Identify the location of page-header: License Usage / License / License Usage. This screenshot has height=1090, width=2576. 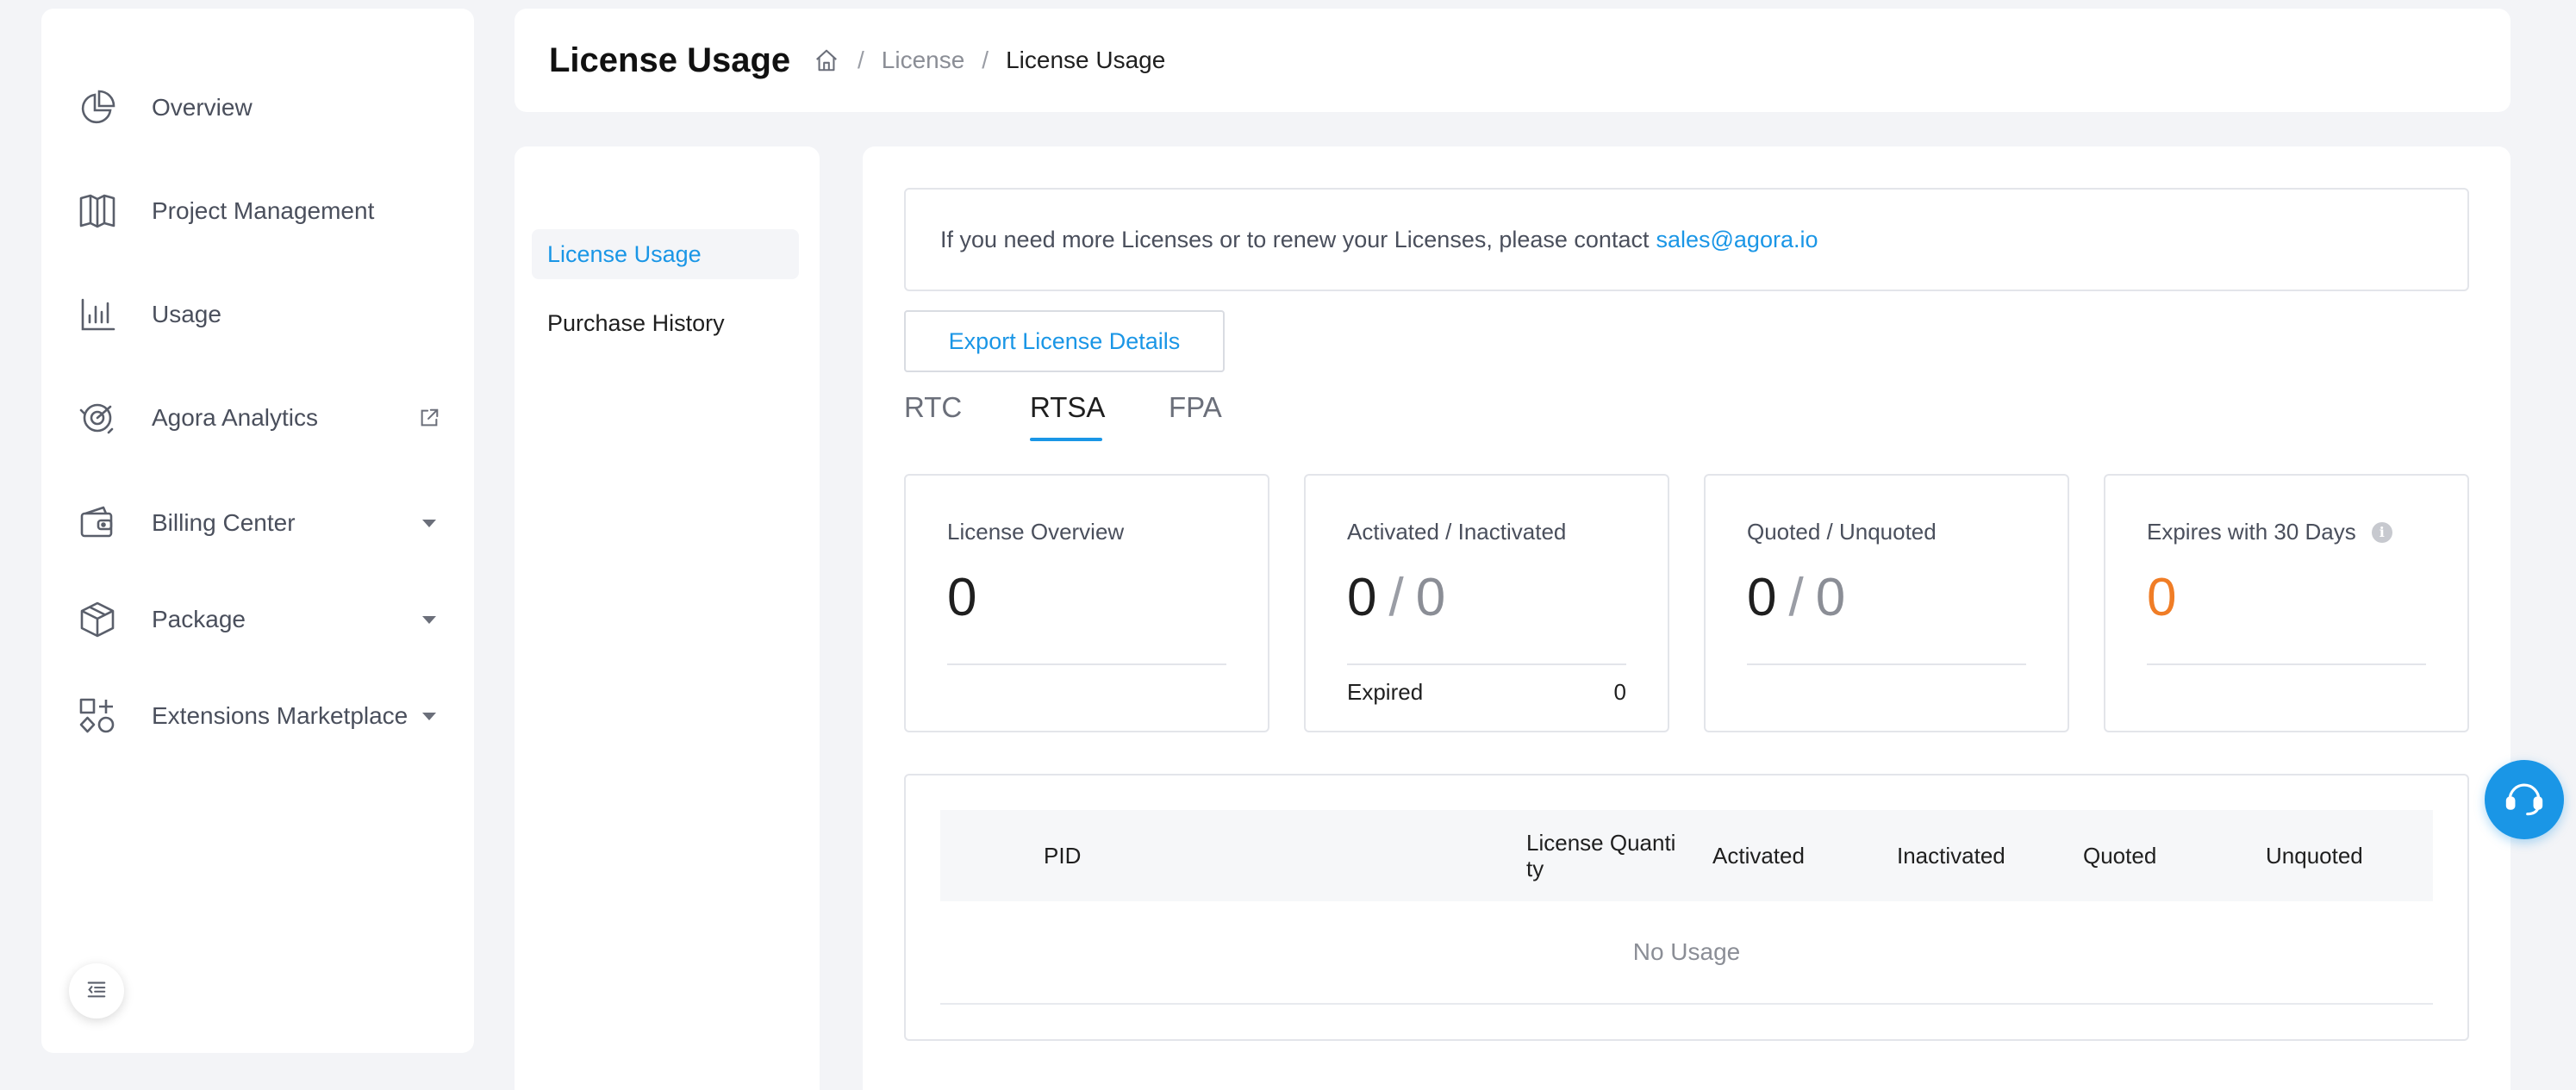
(1513, 61).